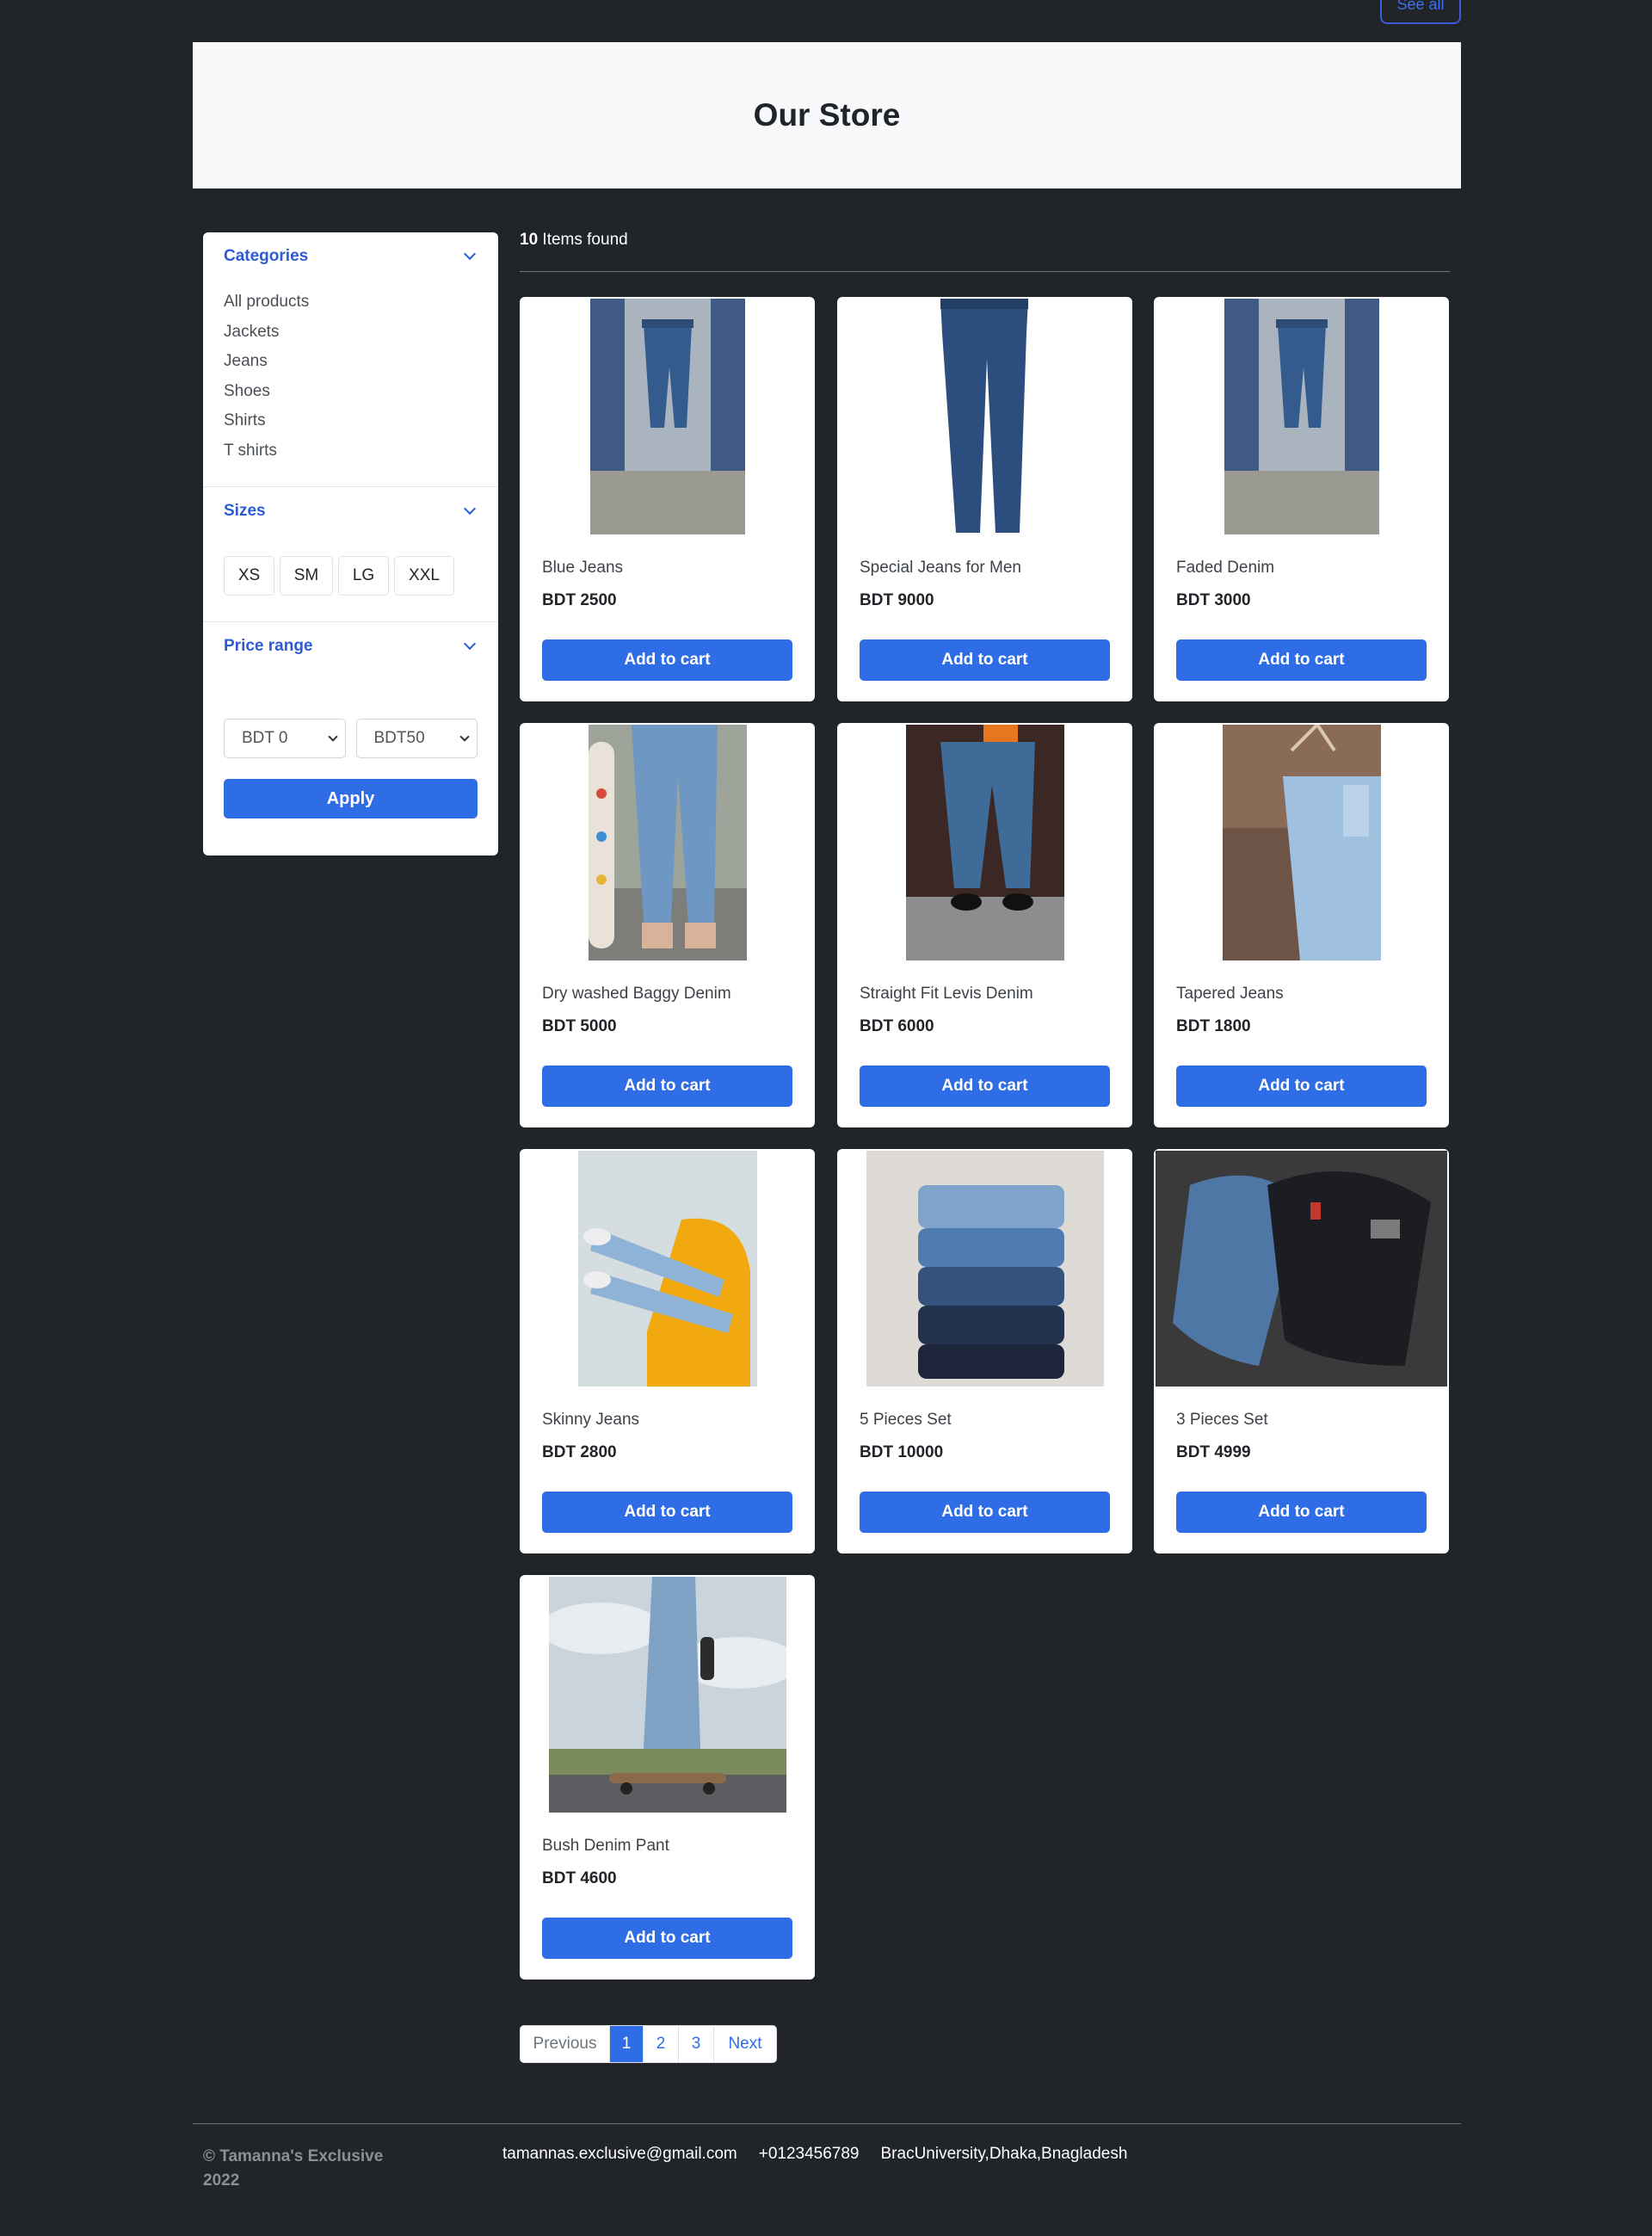  I want to click on product-name: Faded Denim, so click(1225, 568).